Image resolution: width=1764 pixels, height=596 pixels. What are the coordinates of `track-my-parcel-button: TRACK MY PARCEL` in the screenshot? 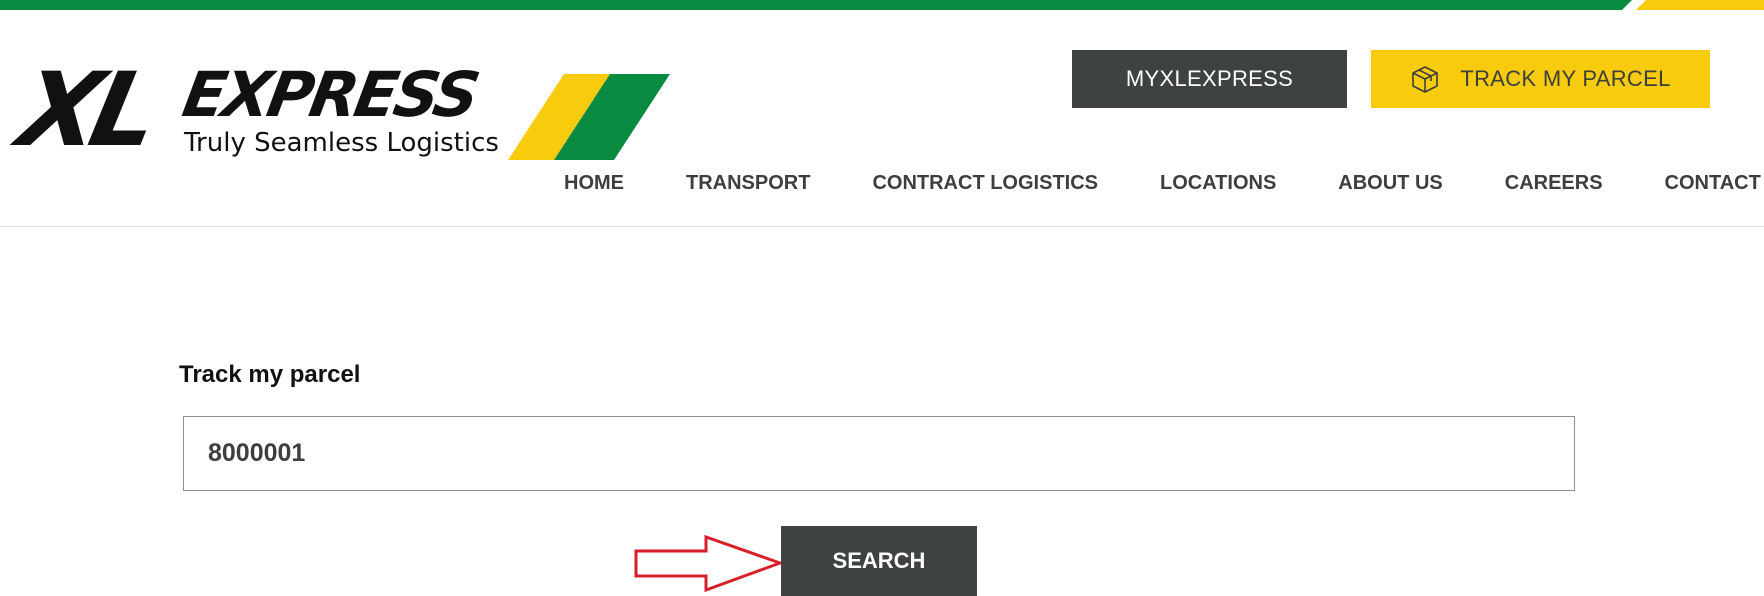 It's located at (1540, 79).